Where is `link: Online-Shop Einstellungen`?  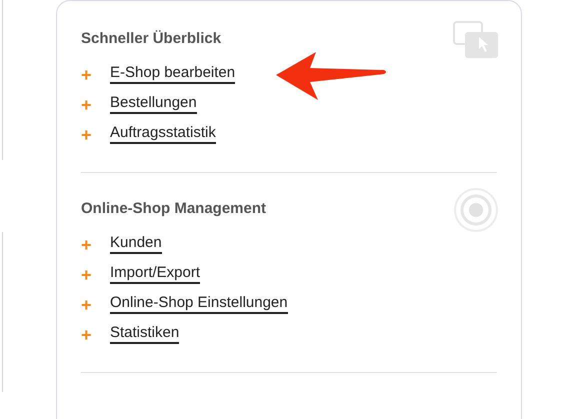 link: Online-Shop Einstellungen is located at coordinates (199, 303).